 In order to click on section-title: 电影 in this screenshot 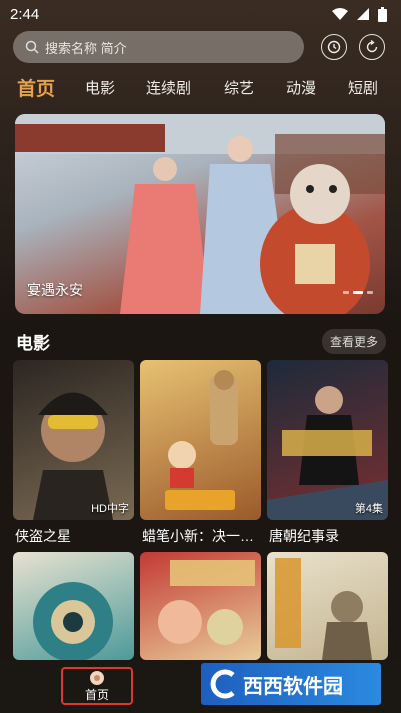, I will do `click(33, 343)`.